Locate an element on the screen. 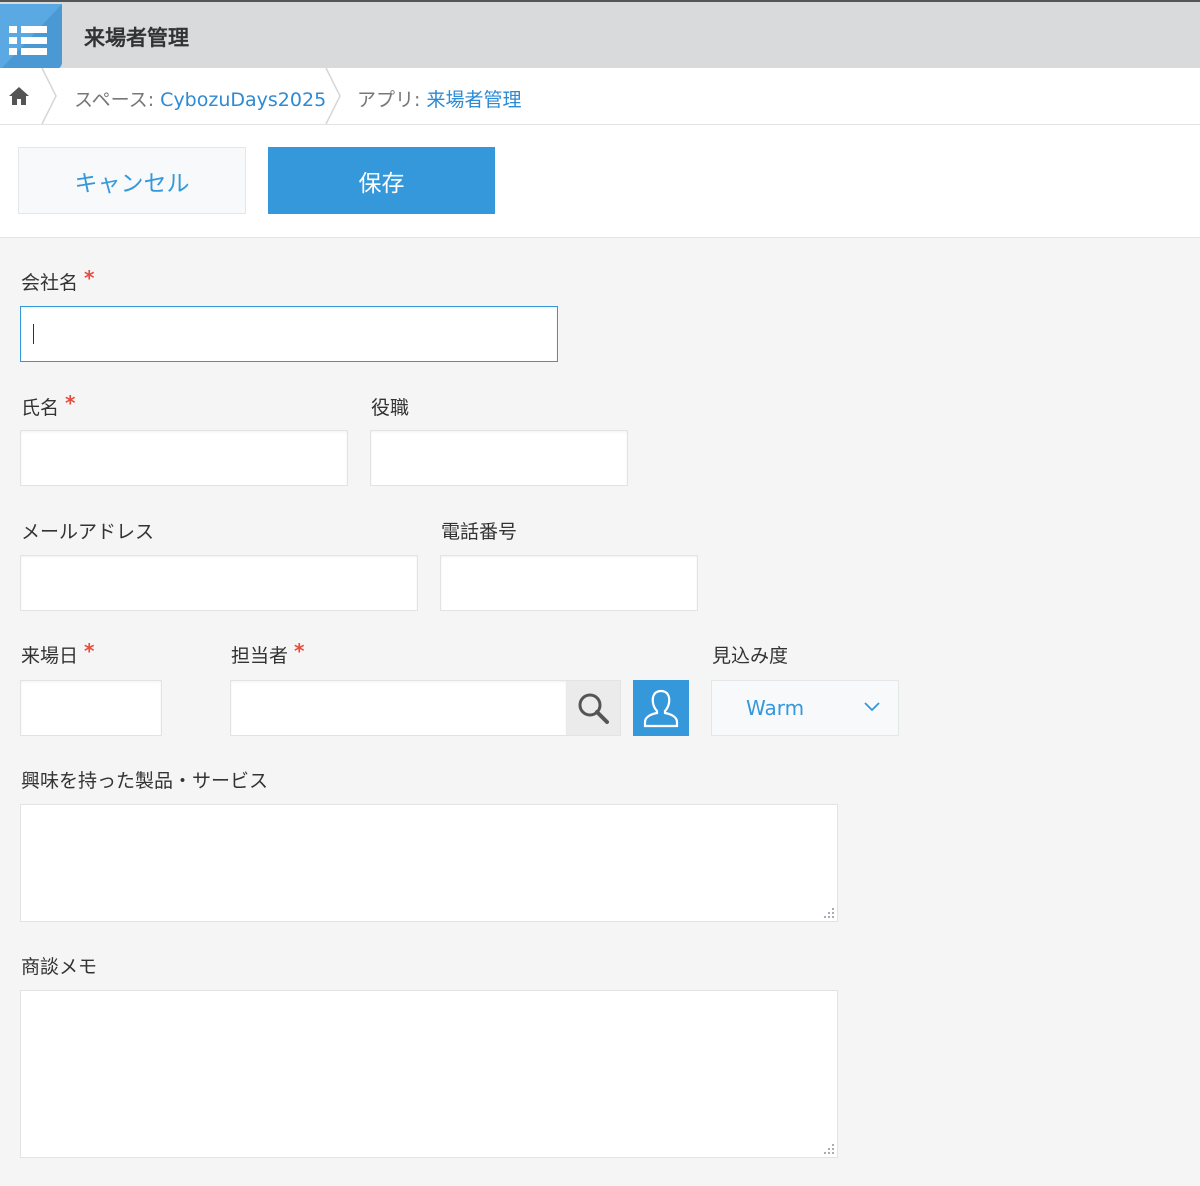  record-toolbar: キャンセル 保存 is located at coordinates (600, 181).